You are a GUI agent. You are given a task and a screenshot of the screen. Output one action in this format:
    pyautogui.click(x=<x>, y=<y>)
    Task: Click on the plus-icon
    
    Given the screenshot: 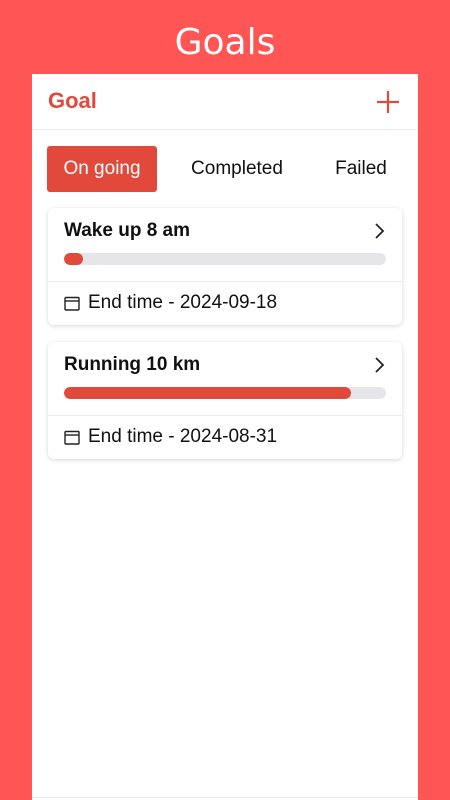 What is the action you would take?
    pyautogui.click(x=388, y=102)
    